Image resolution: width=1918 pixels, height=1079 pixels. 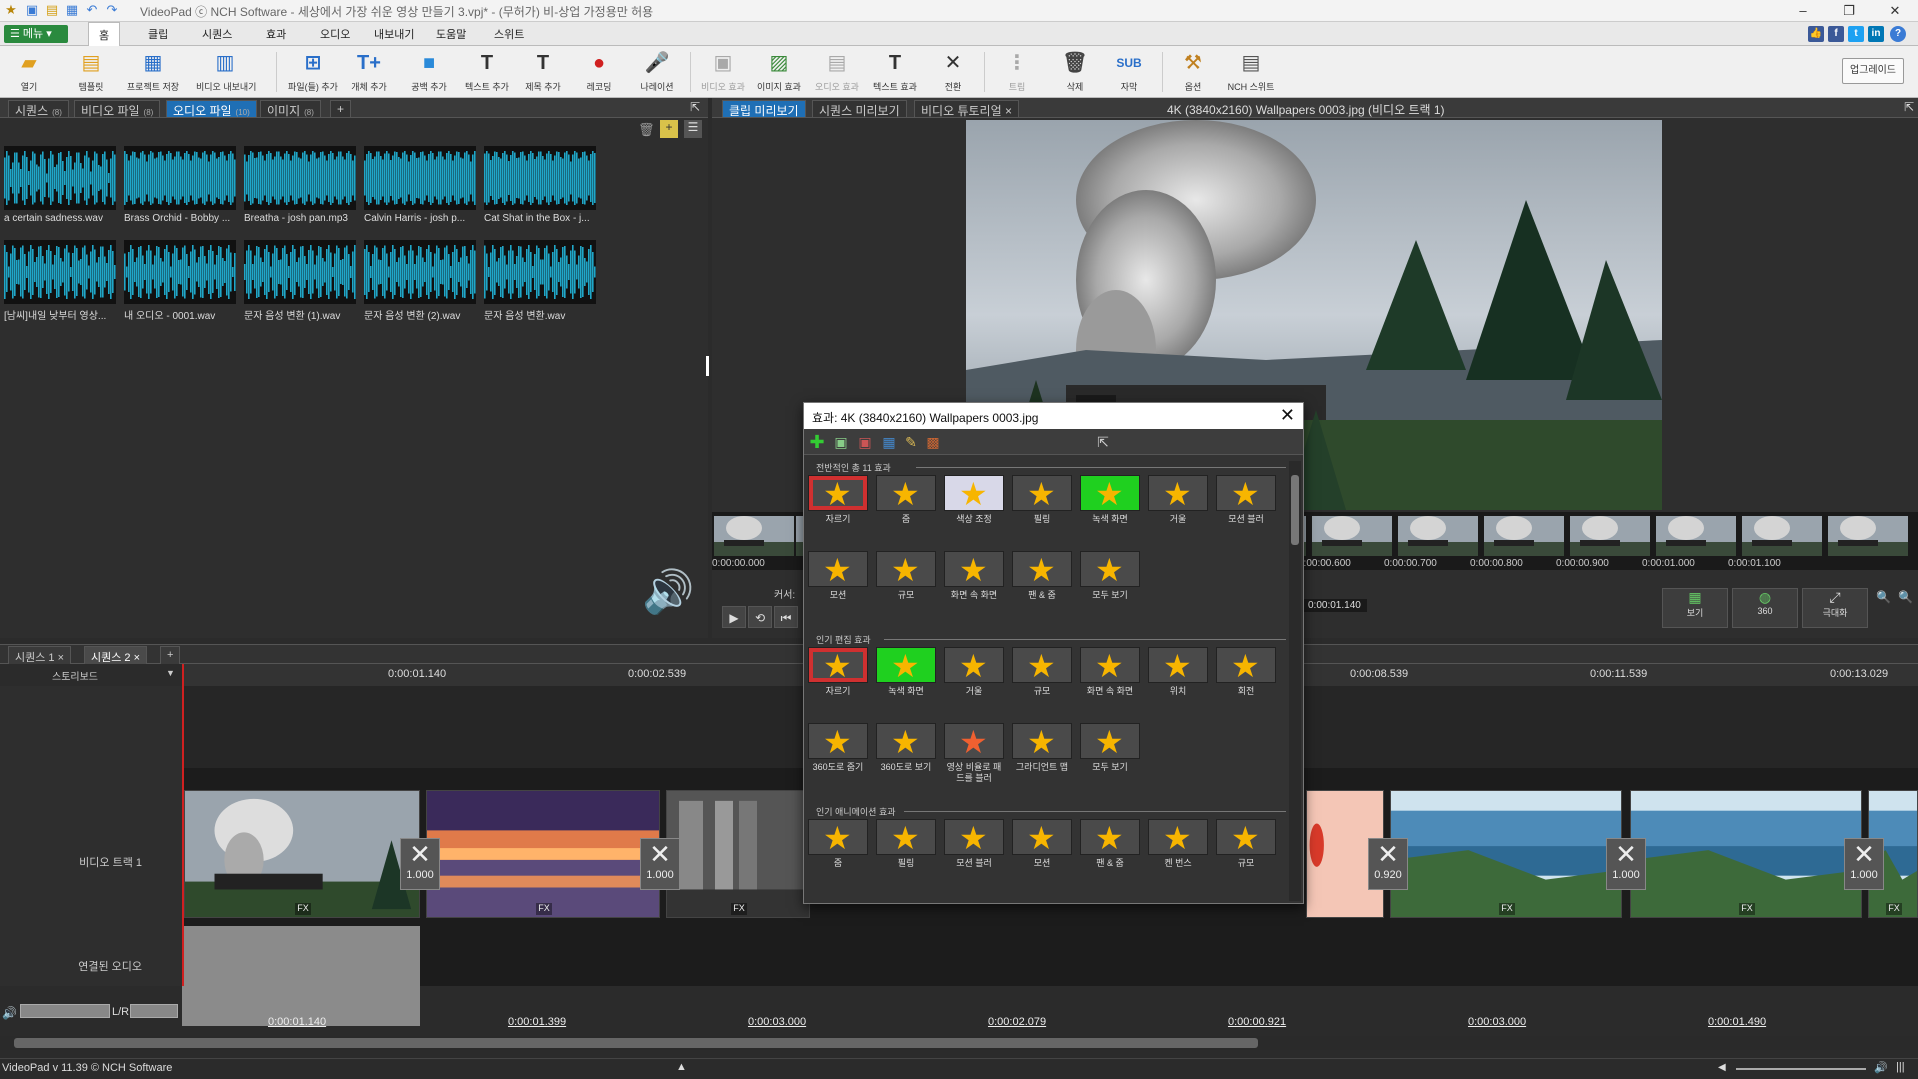 What do you see at coordinates (779, 72) in the screenshot?
I see `image-effect-button: ▨ 이미지 효과` at bounding box center [779, 72].